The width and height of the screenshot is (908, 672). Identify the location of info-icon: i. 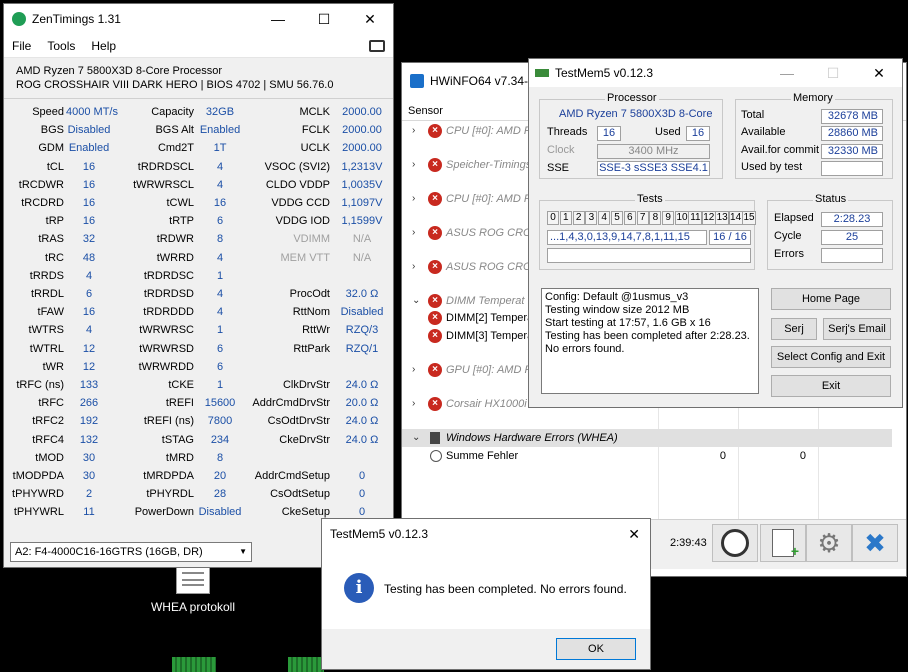
(359, 588).